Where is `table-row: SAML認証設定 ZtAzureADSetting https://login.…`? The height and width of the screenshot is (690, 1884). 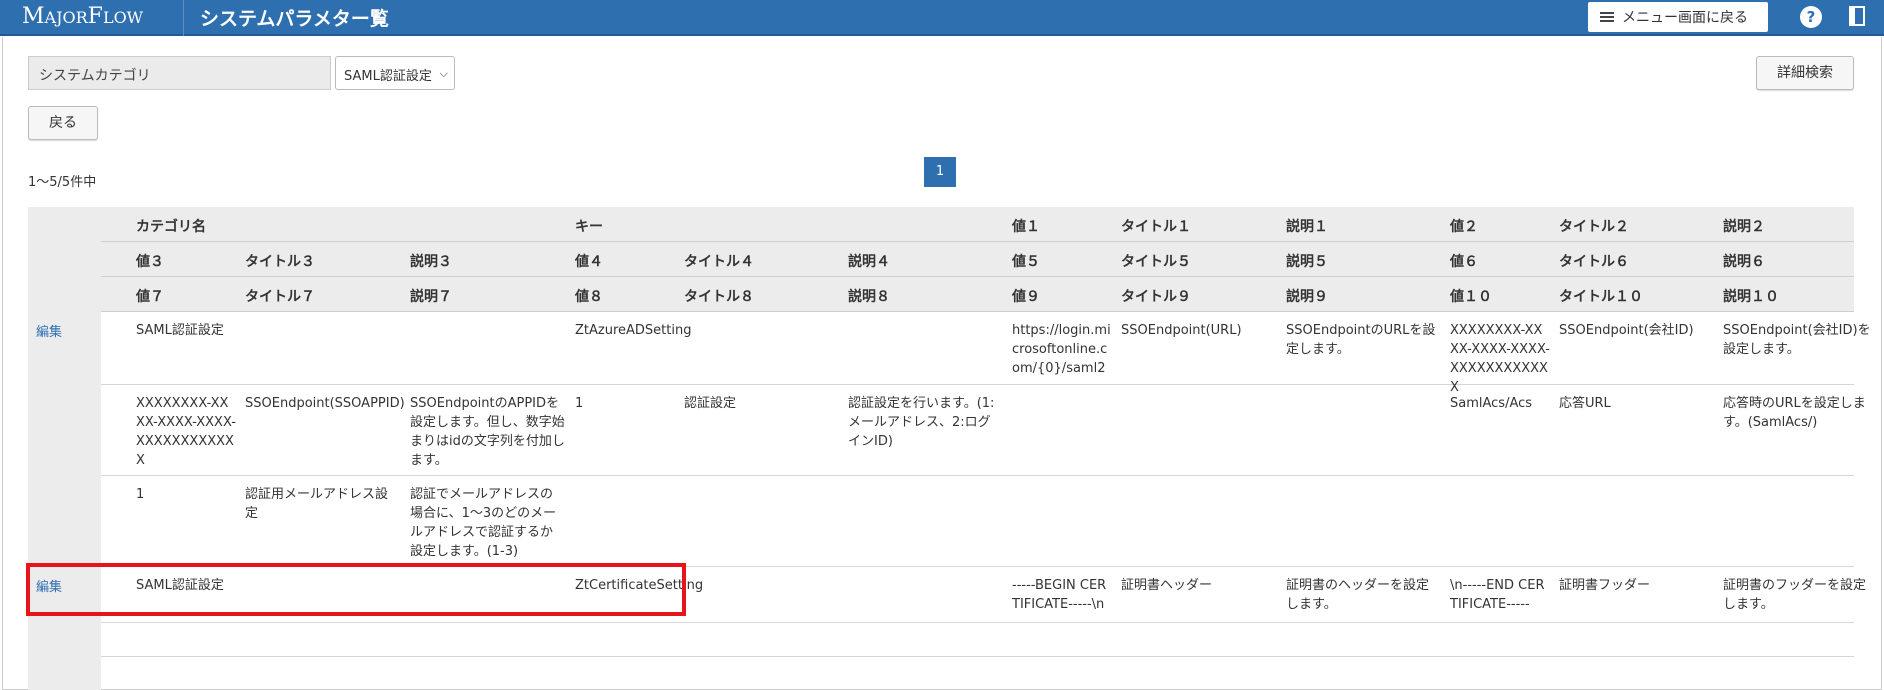 table-row: SAML認証設定 ZtAzureADSetting https://login.… is located at coordinates (986, 353).